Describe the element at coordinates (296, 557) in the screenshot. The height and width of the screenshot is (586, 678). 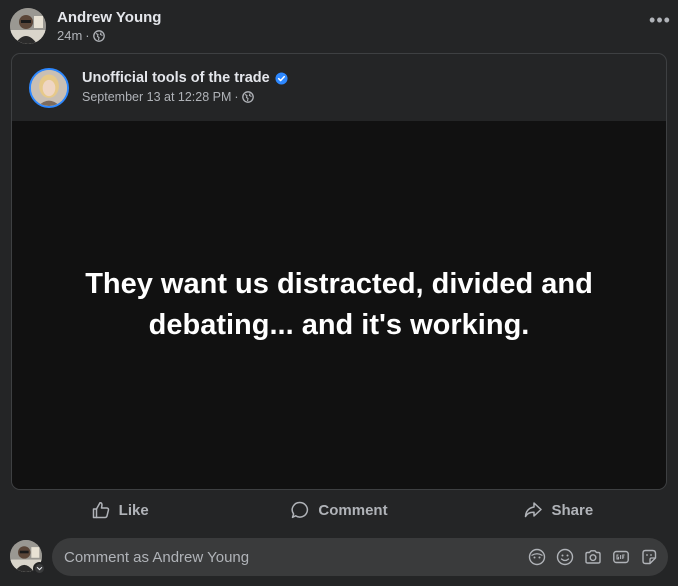
I see `comment-input` at that location.